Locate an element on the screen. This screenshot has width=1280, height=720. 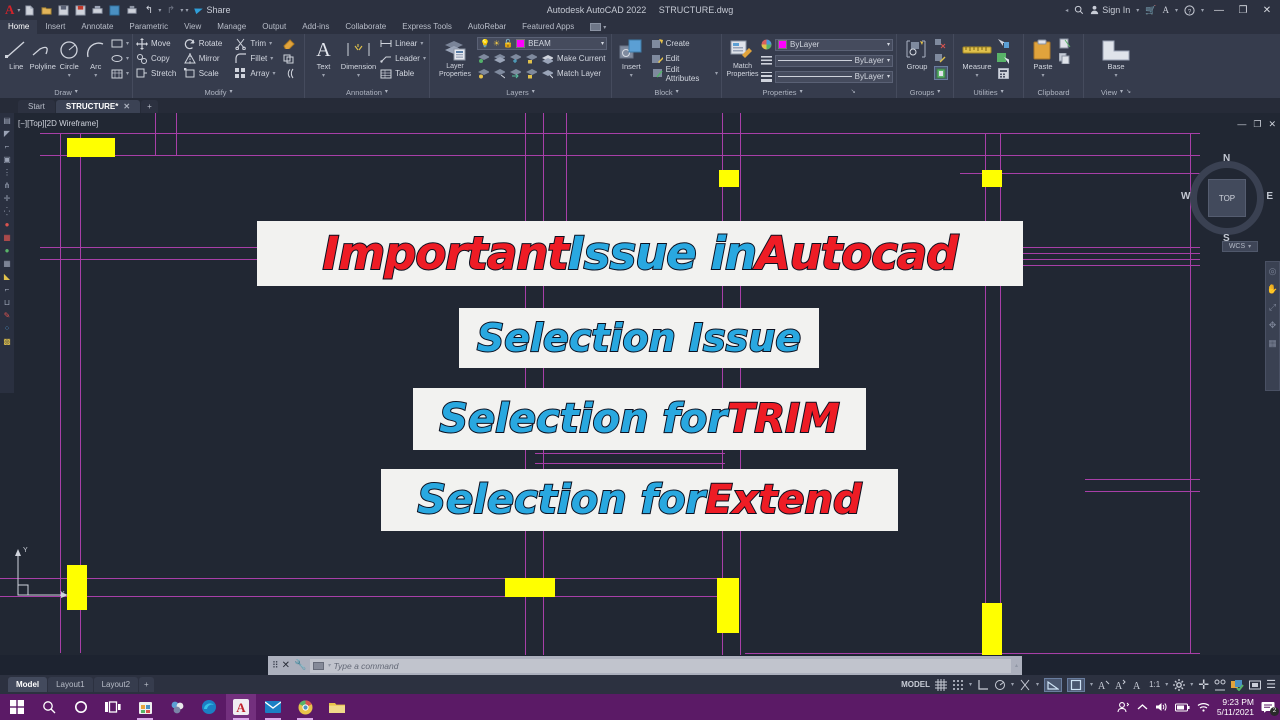
panel-modify-expand-icon: ▾ is located at coordinates (231, 92).